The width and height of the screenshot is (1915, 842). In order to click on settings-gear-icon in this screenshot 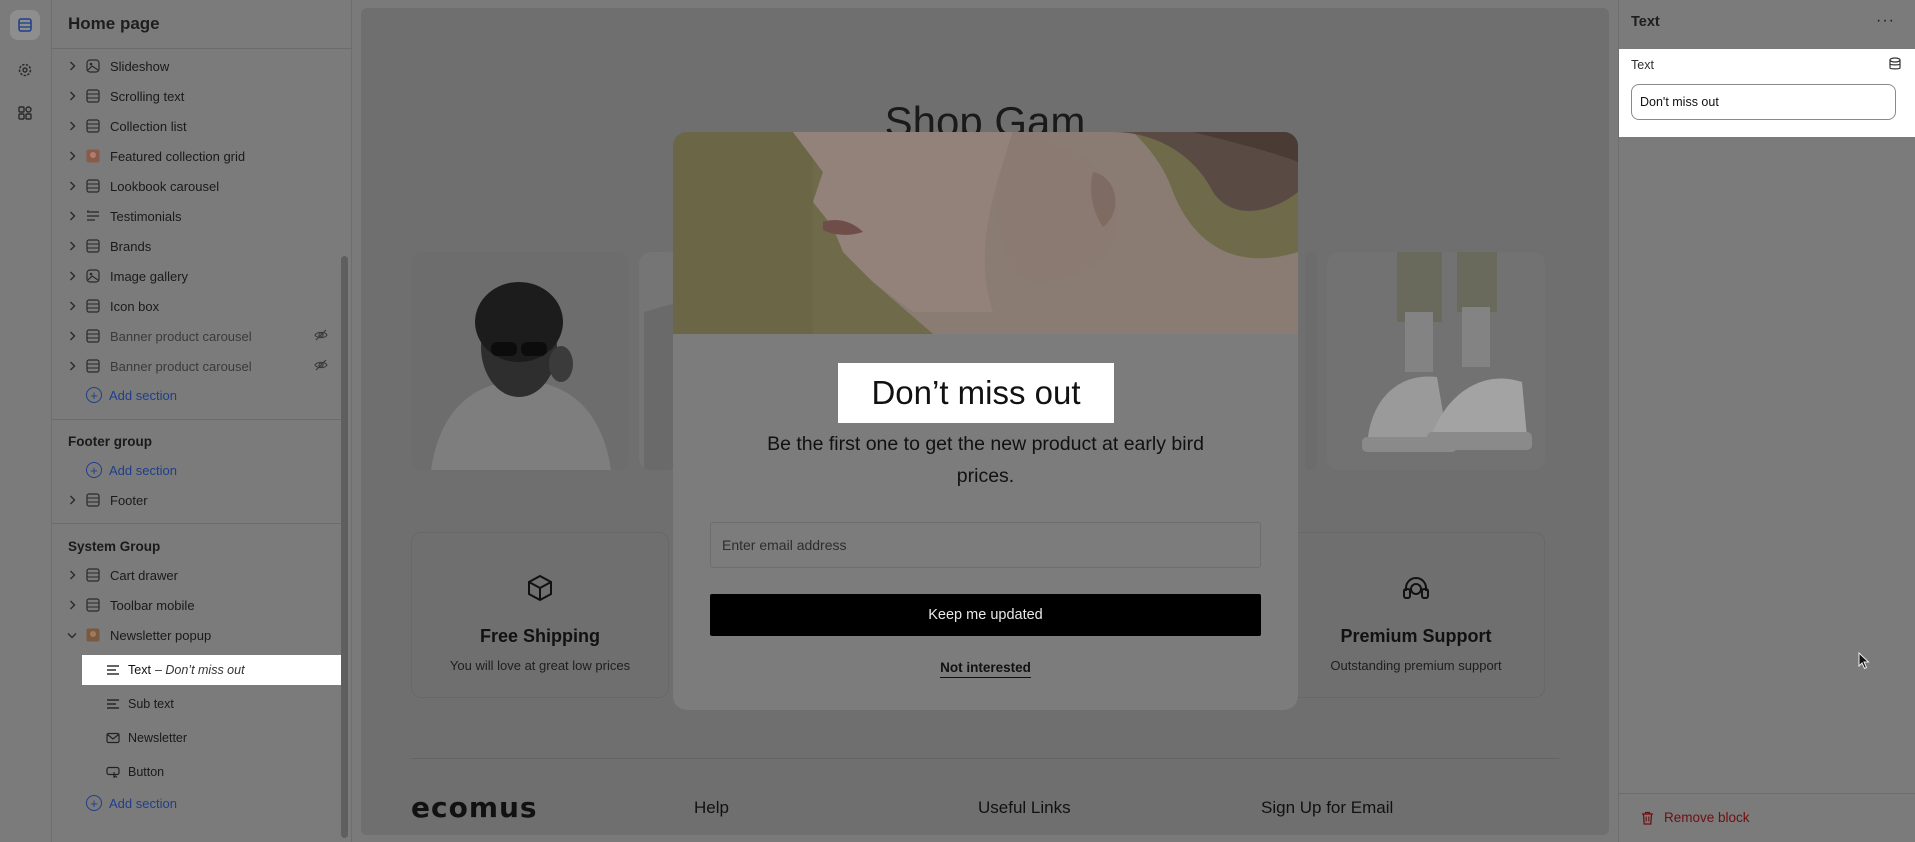, I will do `click(25, 70)`.